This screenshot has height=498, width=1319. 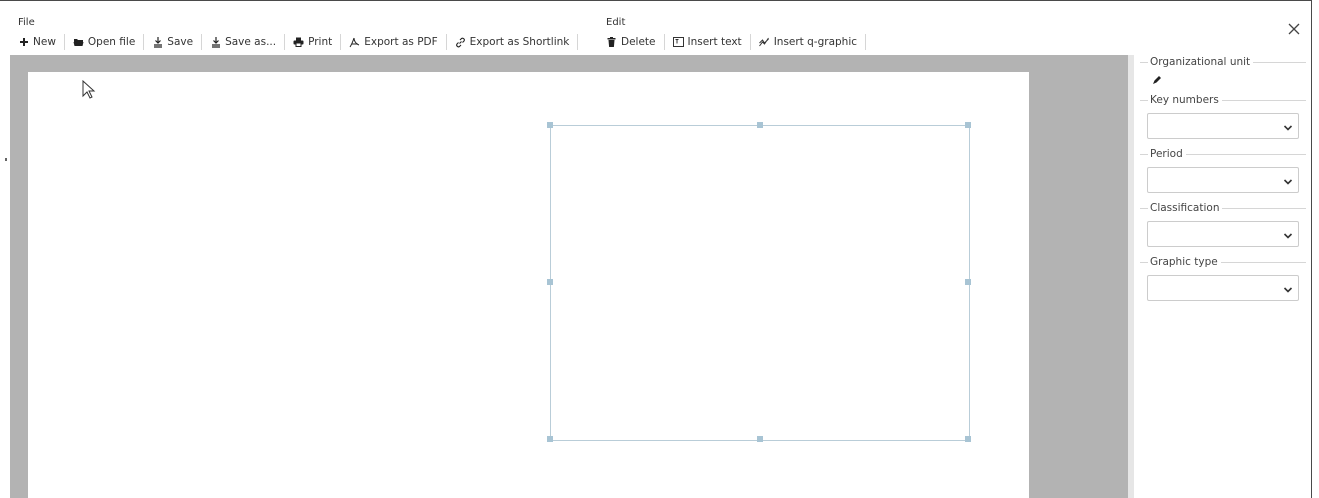 I want to click on file-group-label: File, so click(x=26, y=22).